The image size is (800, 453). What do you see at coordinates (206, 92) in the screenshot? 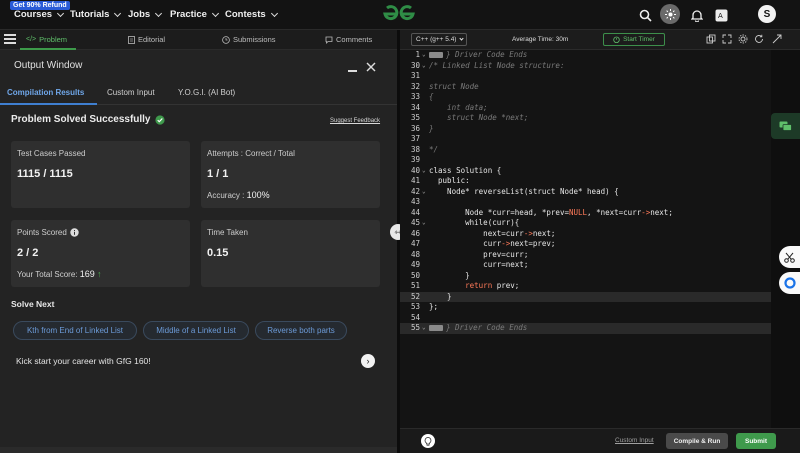
I see `tab-yogi-ai-bot: Y.O.G.I. (AI Bot)` at bounding box center [206, 92].